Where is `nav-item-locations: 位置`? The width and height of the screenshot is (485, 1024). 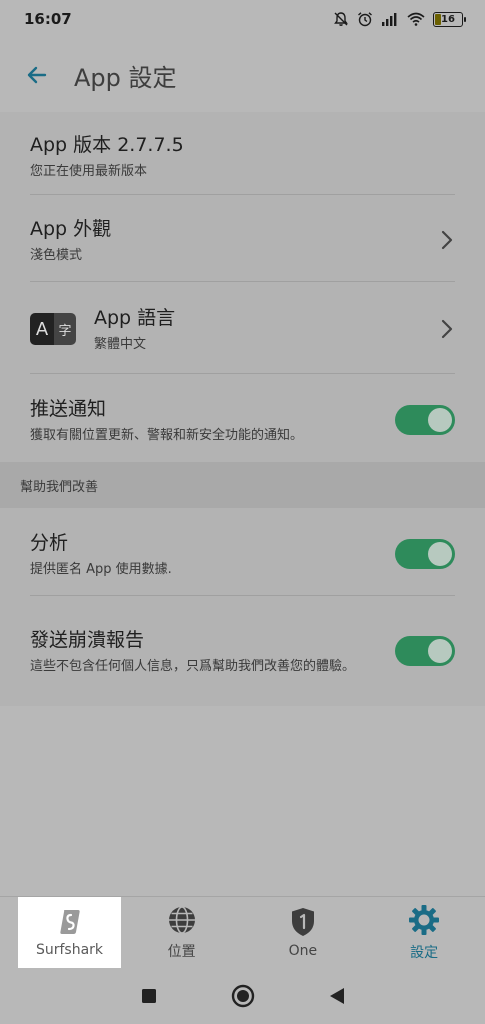
nav-item-locations: 位置 is located at coordinates (181, 932).